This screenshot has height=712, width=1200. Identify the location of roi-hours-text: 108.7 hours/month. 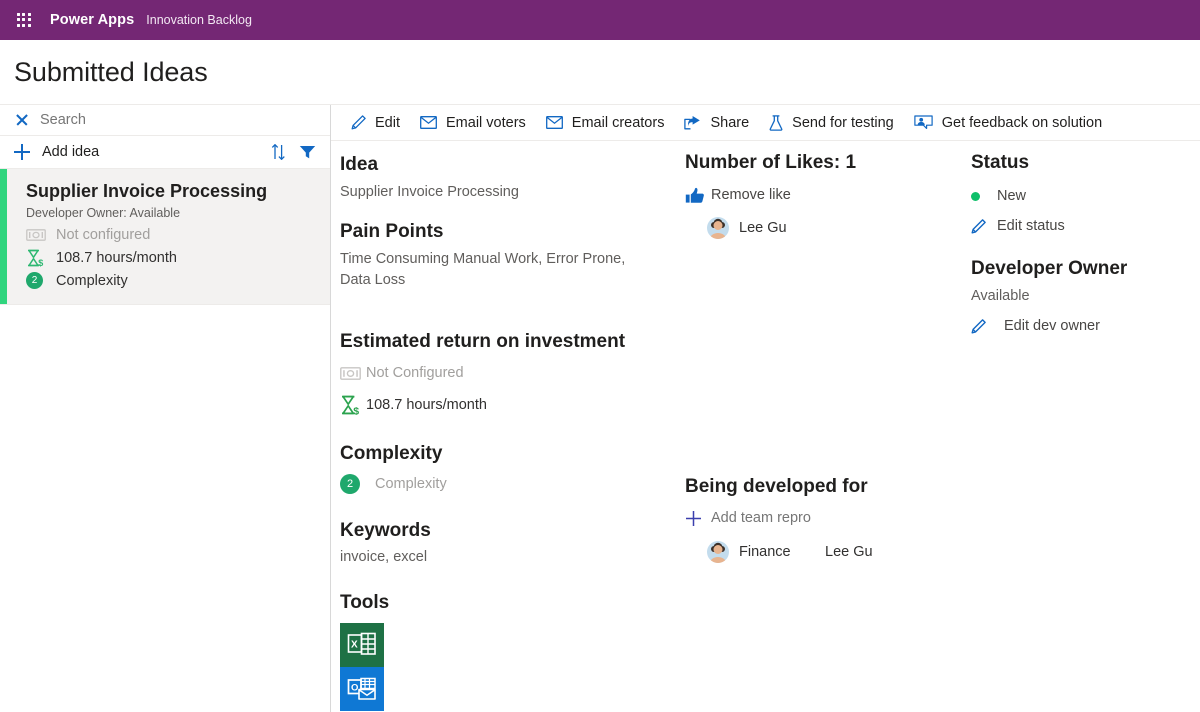
(426, 405).